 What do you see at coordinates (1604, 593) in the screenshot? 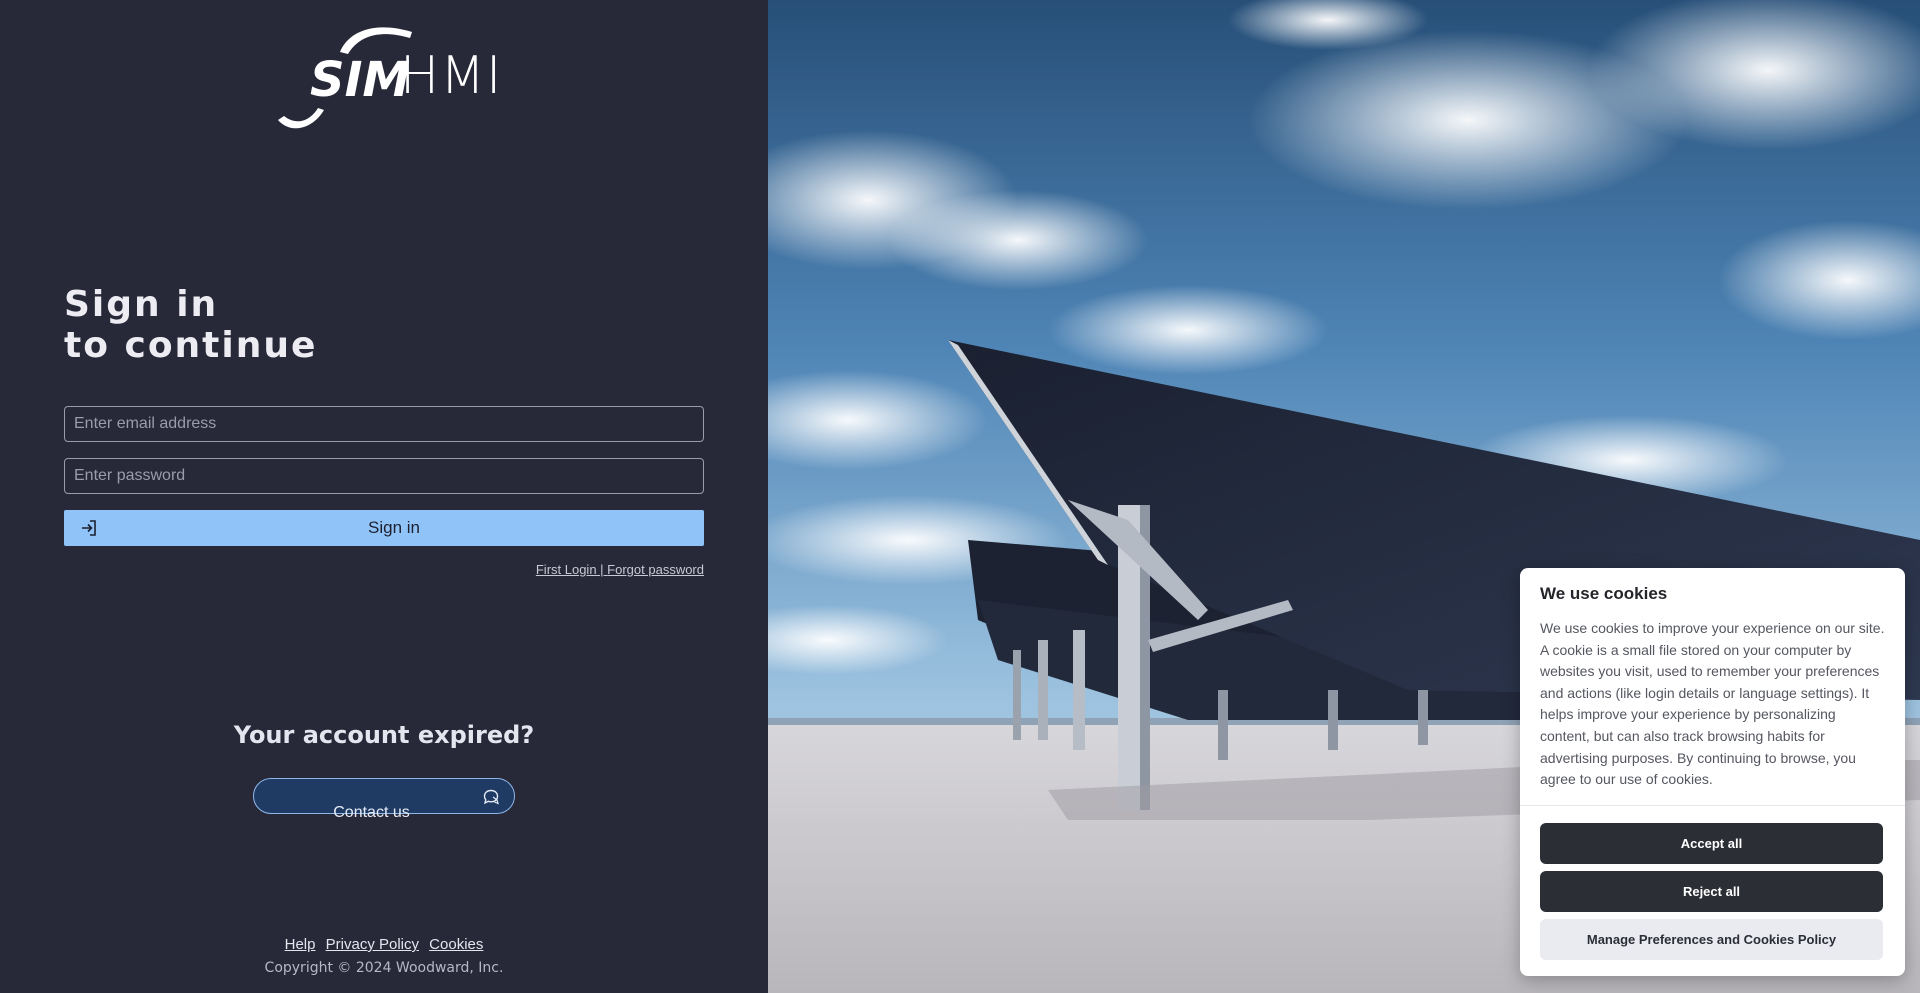
I see `cookie-title: We use cookies` at bounding box center [1604, 593].